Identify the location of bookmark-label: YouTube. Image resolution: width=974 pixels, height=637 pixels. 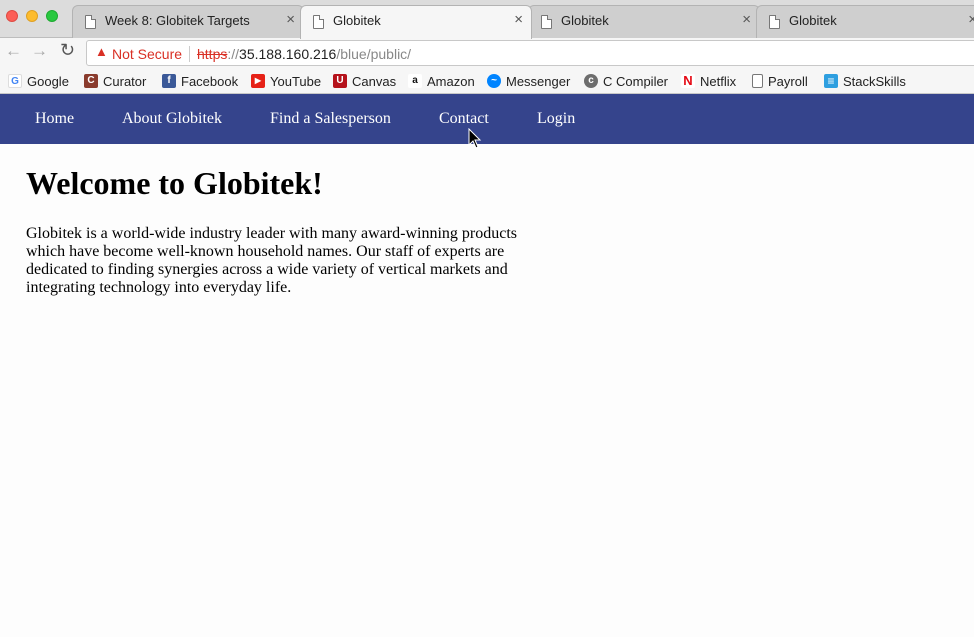
(296, 81).